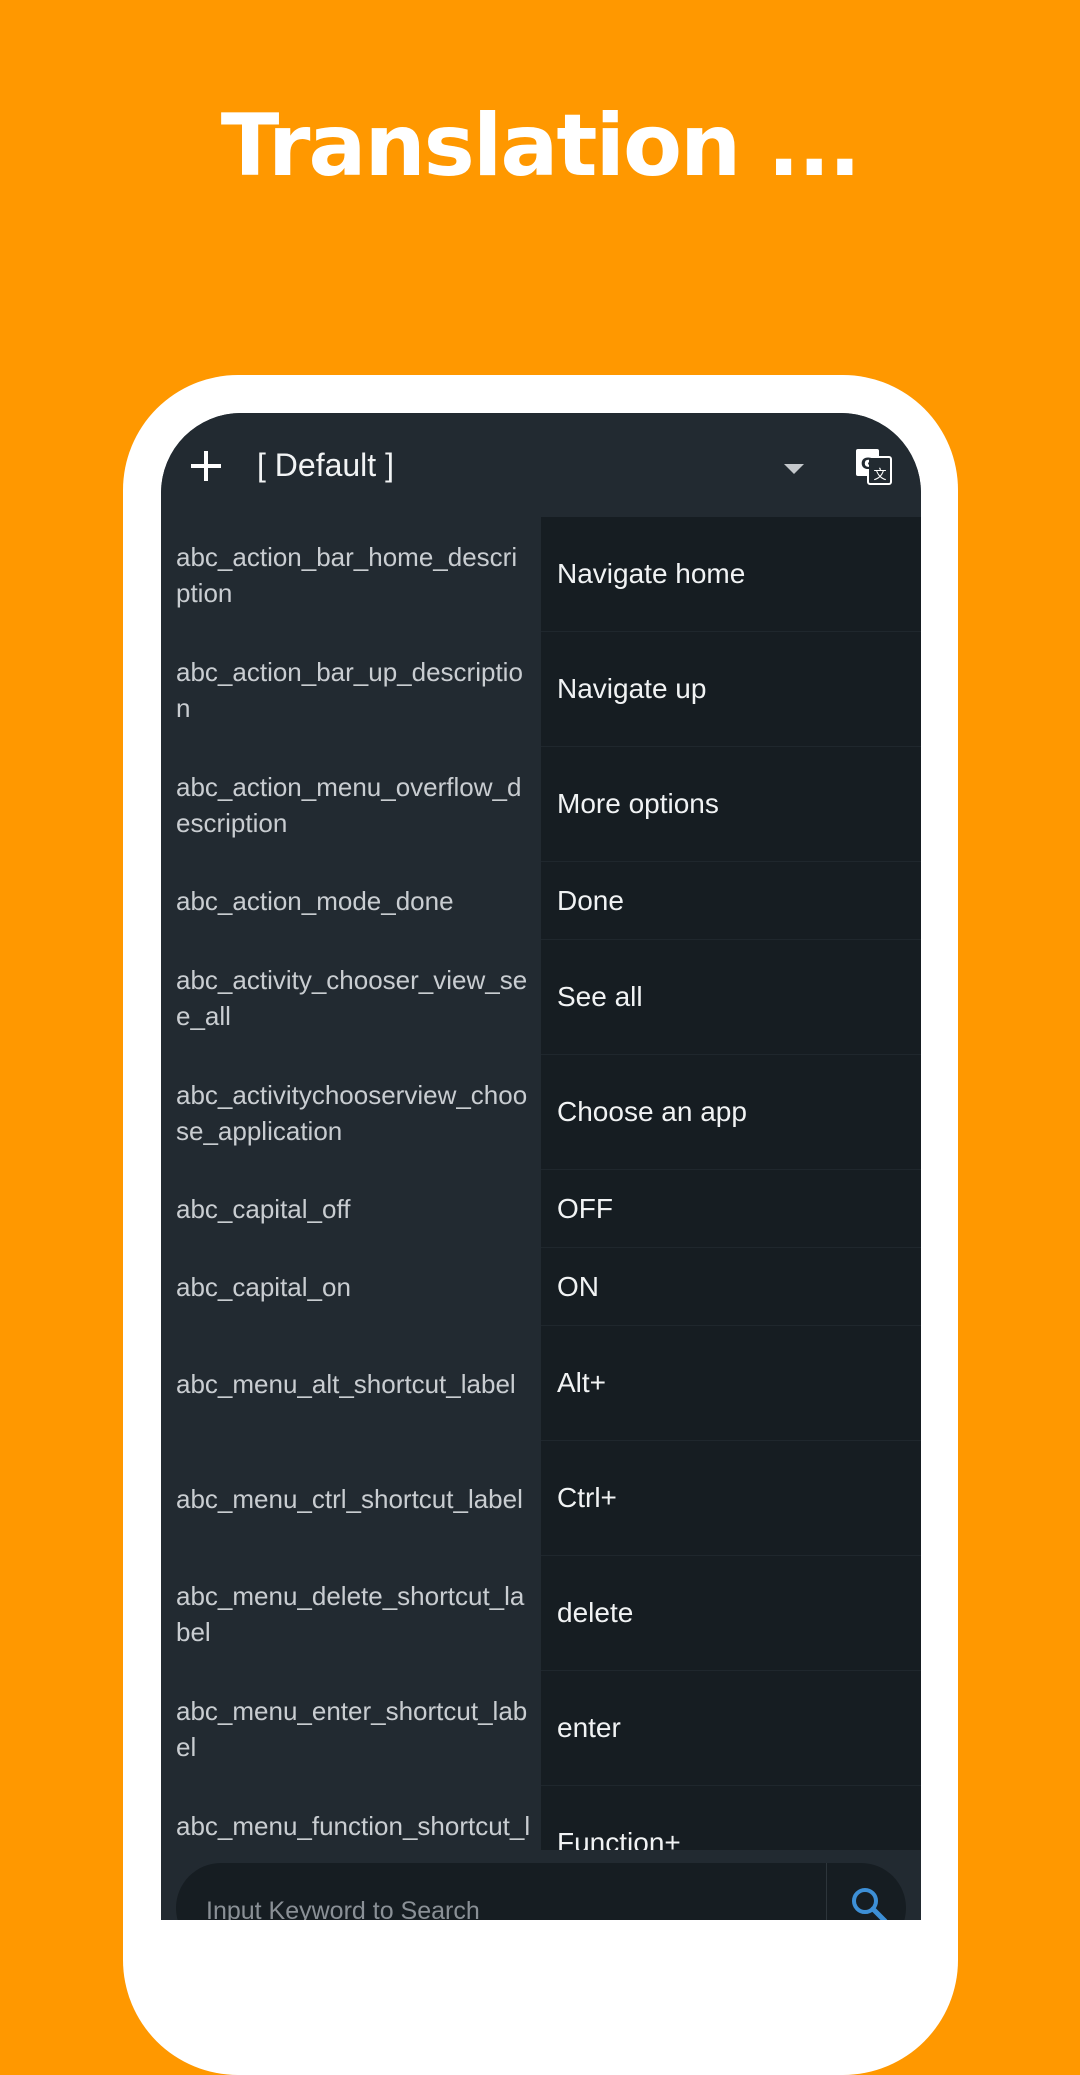  What do you see at coordinates (731, 1613) in the screenshot?
I see `string-value: delete` at bounding box center [731, 1613].